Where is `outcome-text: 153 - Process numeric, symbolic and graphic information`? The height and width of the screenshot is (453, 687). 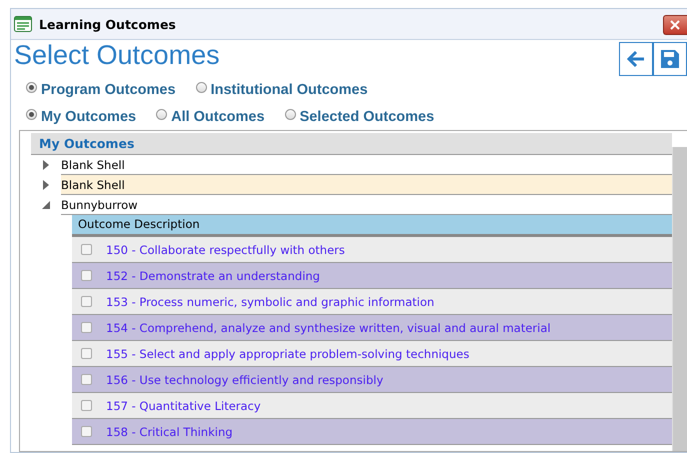 outcome-text: 153 - Process numeric, symbolic and graphic information is located at coordinates (270, 301).